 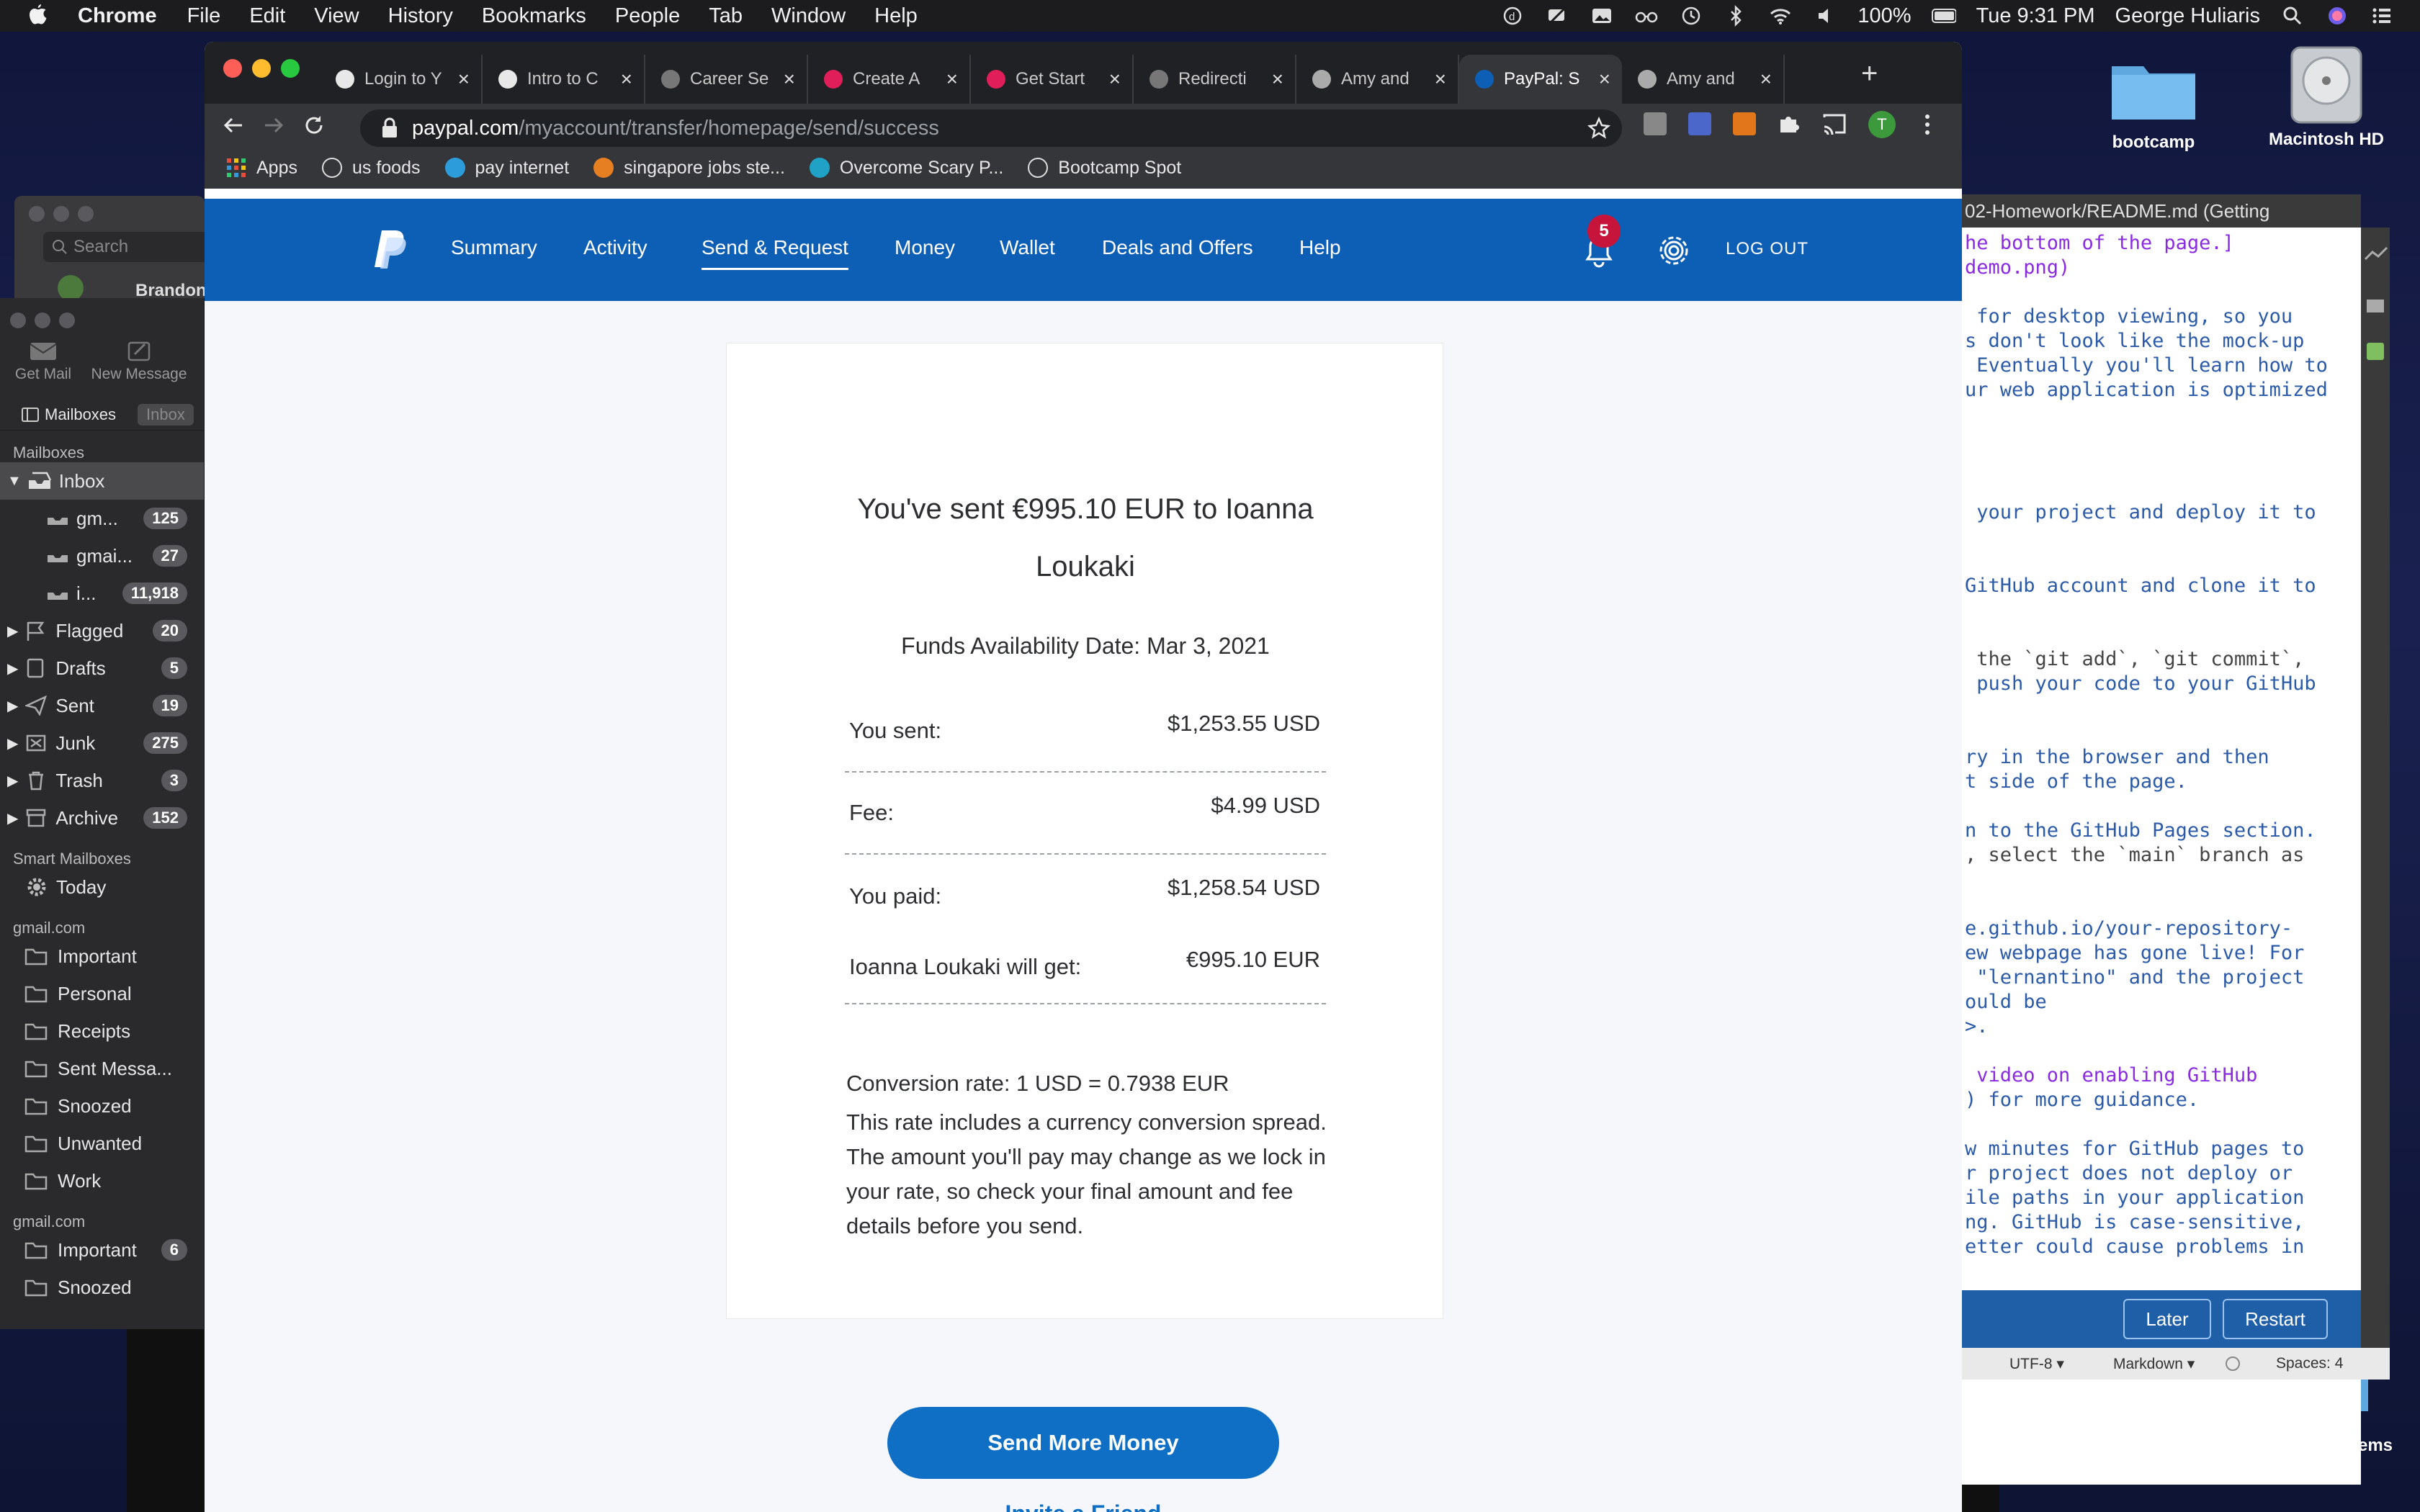 What do you see at coordinates (1744, 123) in the screenshot?
I see `metamask-icon` at bounding box center [1744, 123].